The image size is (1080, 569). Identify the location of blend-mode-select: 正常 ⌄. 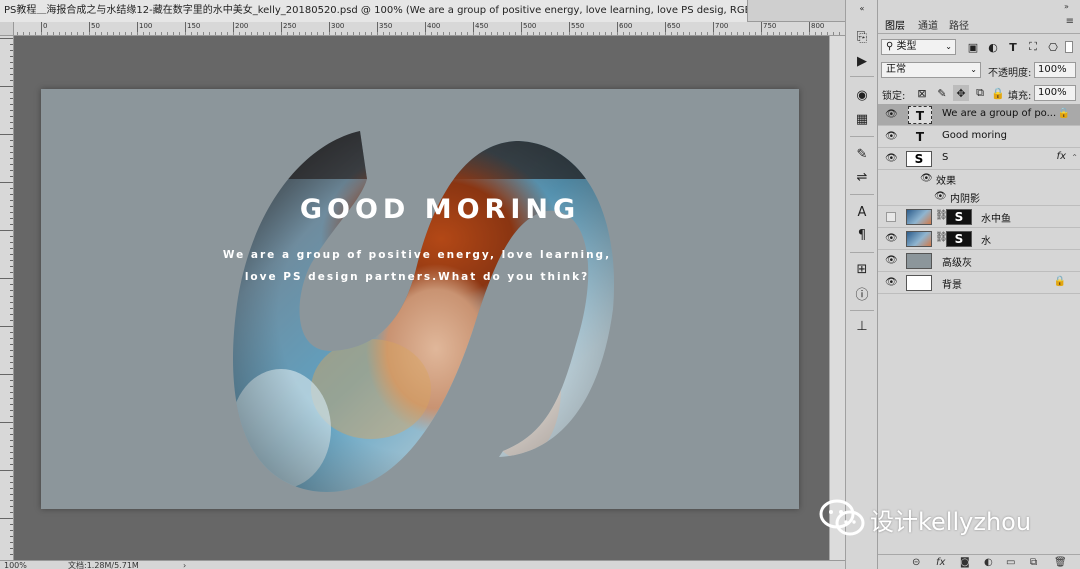
(931, 70).